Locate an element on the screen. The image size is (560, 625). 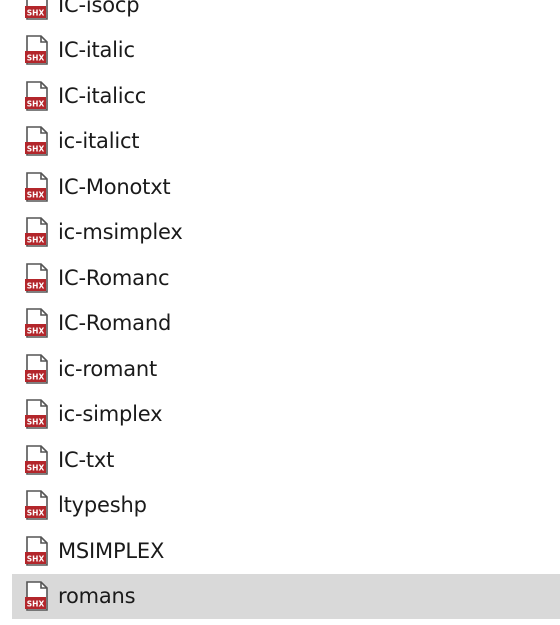
file-name-label: ic-romant is located at coordinates (108, 368).